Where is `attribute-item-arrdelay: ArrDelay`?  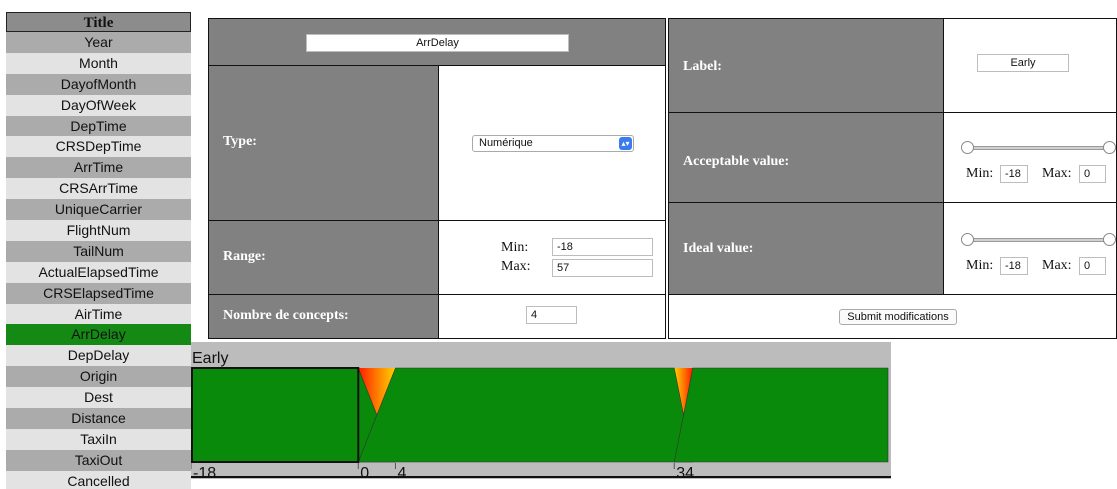 attribute-item-arrdelay: ArrDelay is located at coordinates (98, 335).